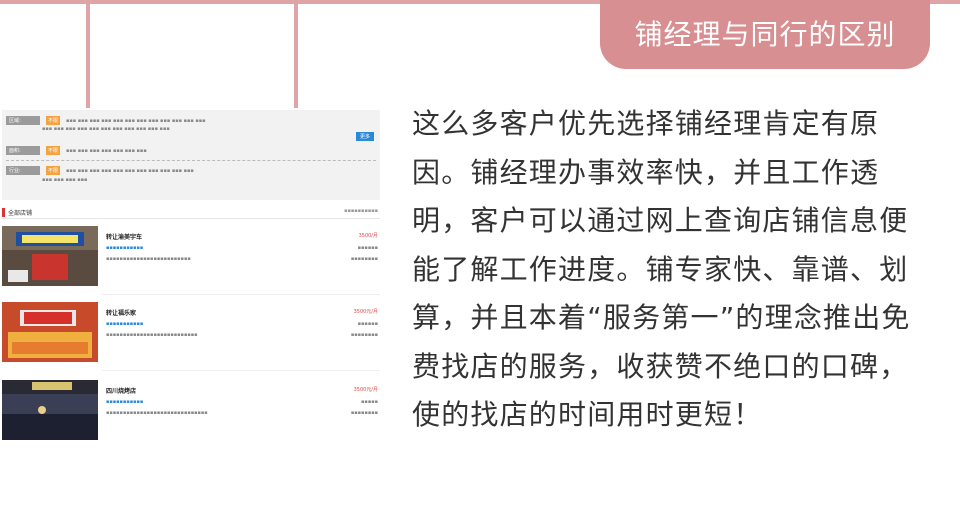 The width and height of the screenshot is (960, 517). I want to click on listing-address-blurred: ▪▪▪▪▪▪▪▪▪▪▪▪▪▪▪▪▪▪▪▪▪▪▪▪▪▪▪▪▪▪, so click(157, 413).